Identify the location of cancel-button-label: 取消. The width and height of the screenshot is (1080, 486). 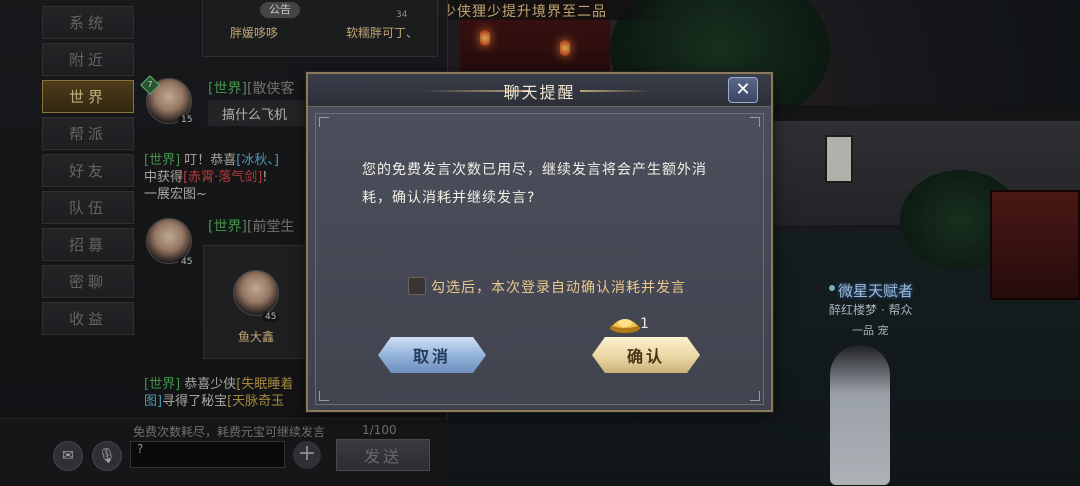
(431, 356).